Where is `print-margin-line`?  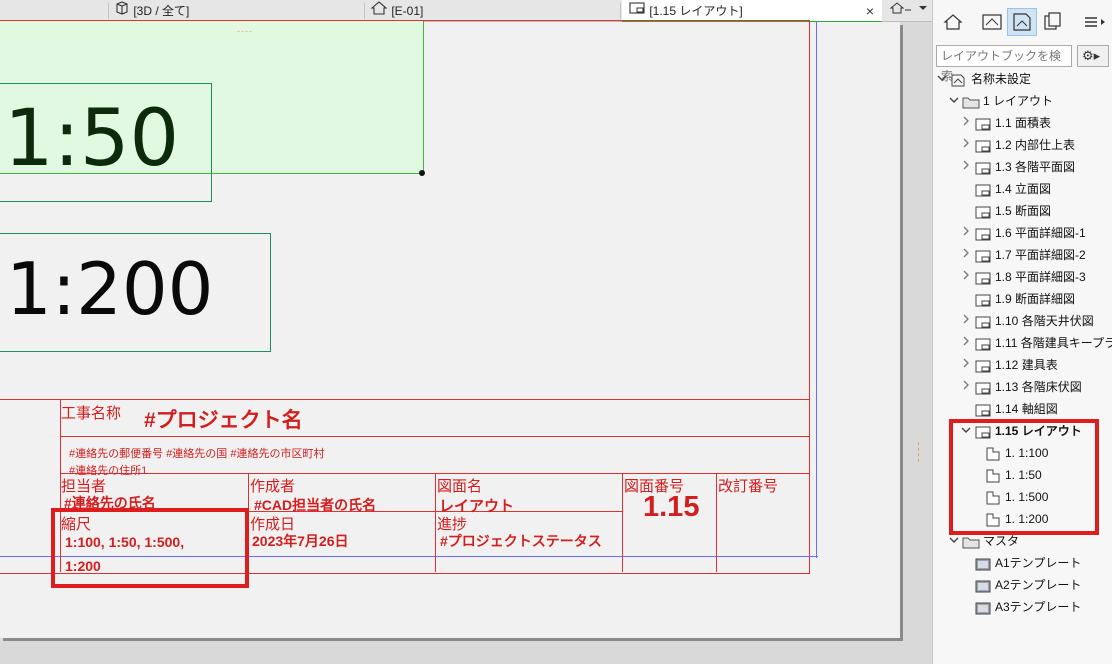
print-margin-line is located at coordinates (816, 290).